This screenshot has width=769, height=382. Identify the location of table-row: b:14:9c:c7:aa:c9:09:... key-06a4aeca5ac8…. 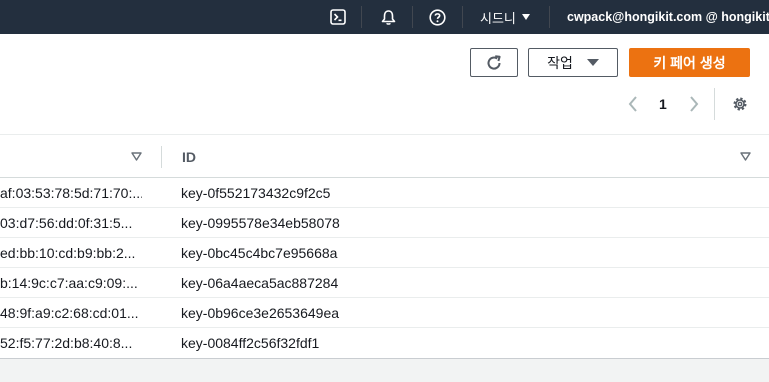
(384, 283).